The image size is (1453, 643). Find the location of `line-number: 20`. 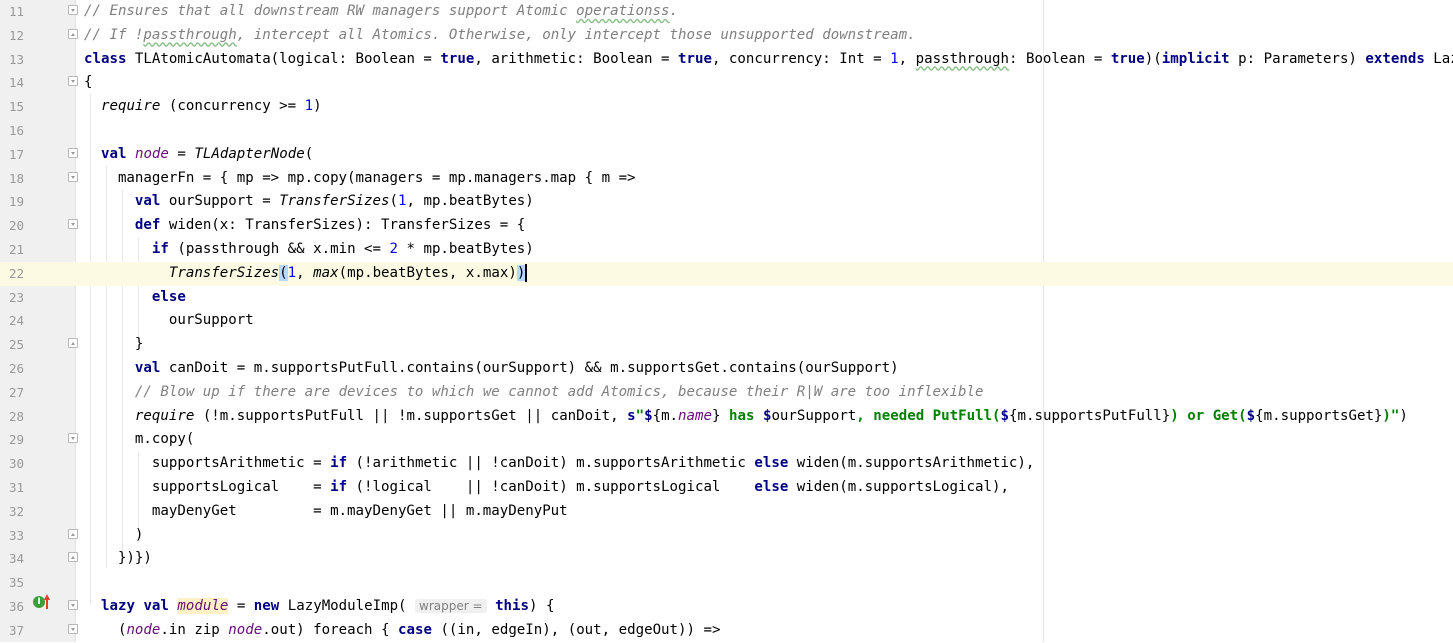

line-number: 20 is located at coordinates (16, 226).